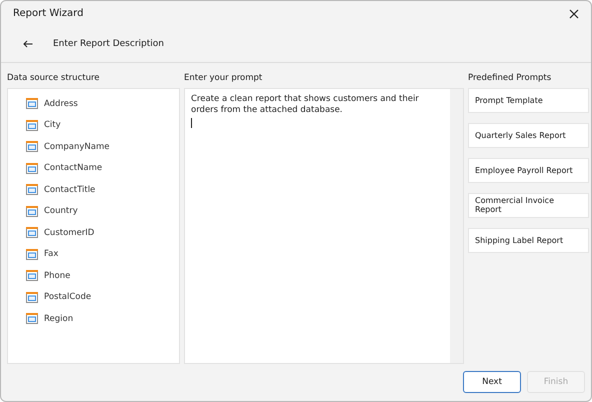  I want to click on prompt-preset-button: Employee Payroll Report, so click(528, 170).